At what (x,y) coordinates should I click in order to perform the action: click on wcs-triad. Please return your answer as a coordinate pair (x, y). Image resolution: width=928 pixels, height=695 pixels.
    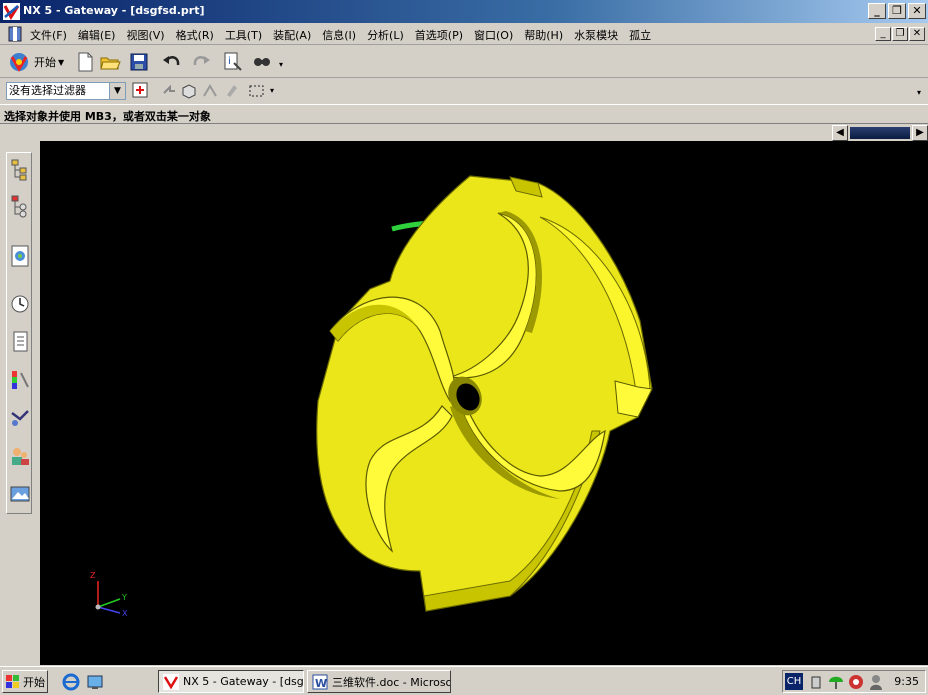
    Looking at the image, I should click on (108, 597).